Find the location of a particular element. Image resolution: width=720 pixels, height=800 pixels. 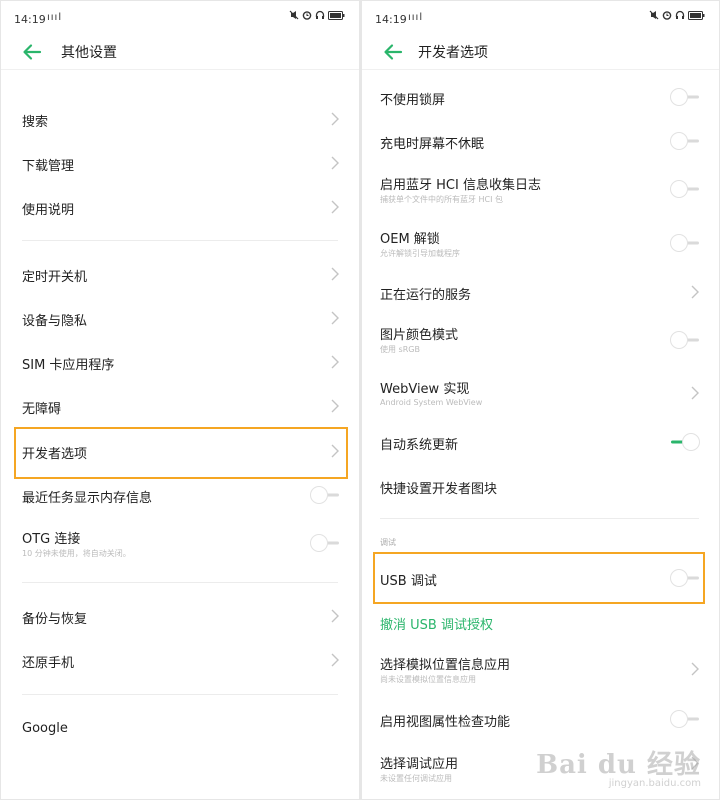

section-header-debugging: 调试 is located at coordinates (388, 542).